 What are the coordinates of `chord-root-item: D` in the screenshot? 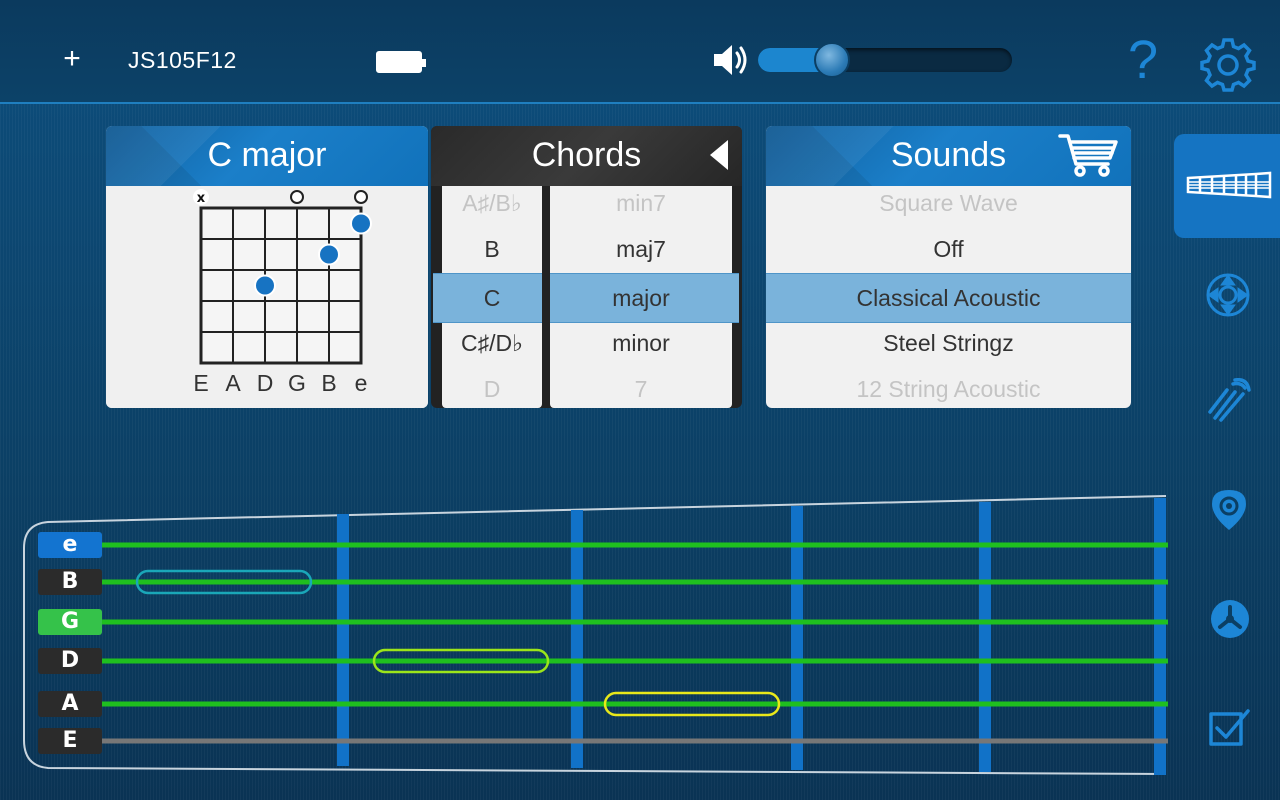 It's located at (492, 387).